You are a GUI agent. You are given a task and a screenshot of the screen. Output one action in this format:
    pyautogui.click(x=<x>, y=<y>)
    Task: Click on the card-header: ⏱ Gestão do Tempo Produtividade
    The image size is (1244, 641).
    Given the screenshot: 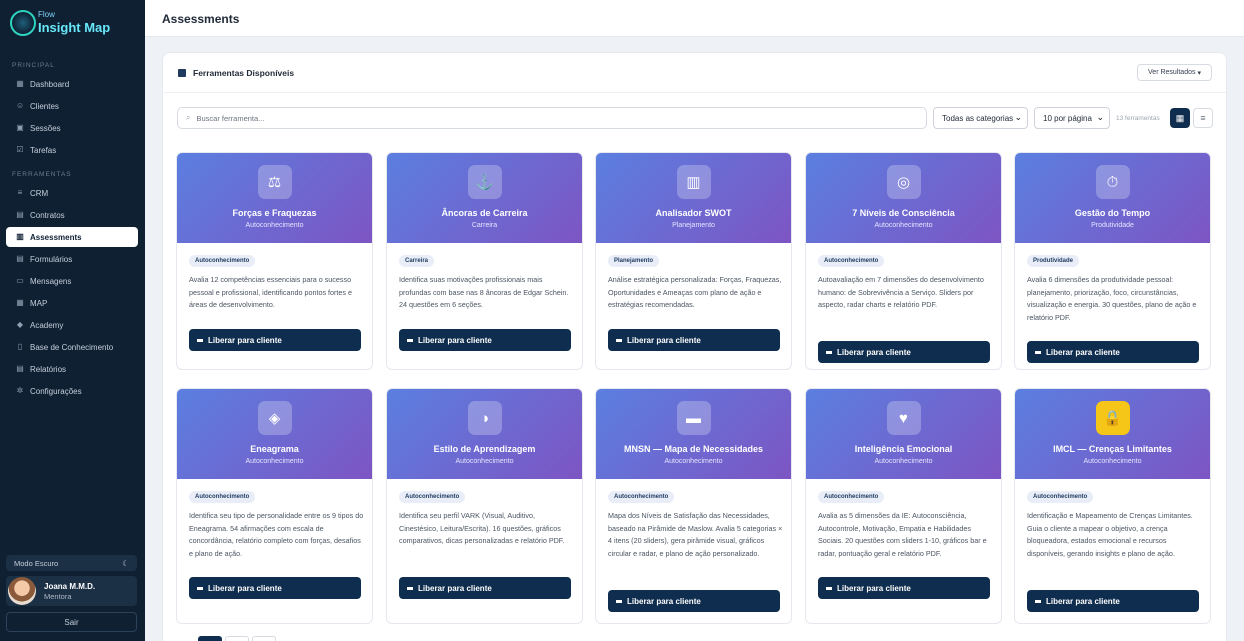 What is the action you would take?
    pyautogui.click(x=1112, y=198)
    